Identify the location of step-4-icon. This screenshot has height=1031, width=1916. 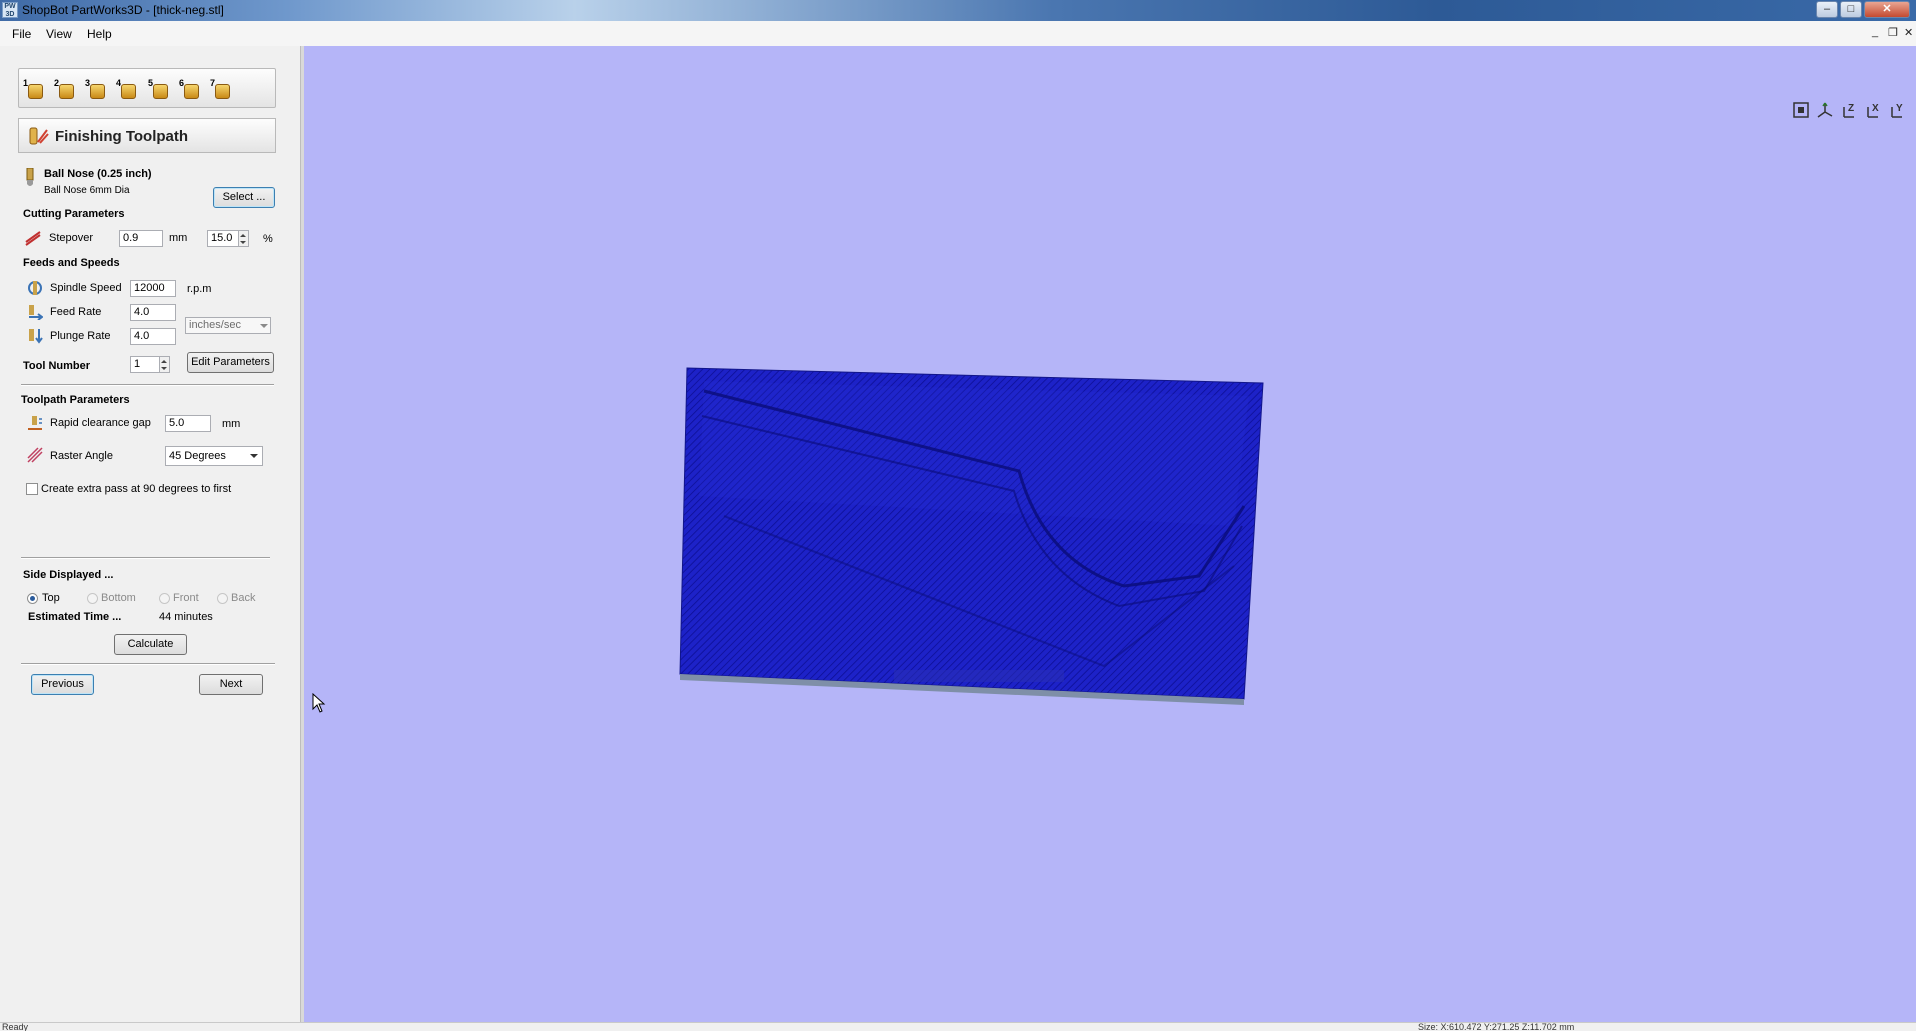
(128, 91).